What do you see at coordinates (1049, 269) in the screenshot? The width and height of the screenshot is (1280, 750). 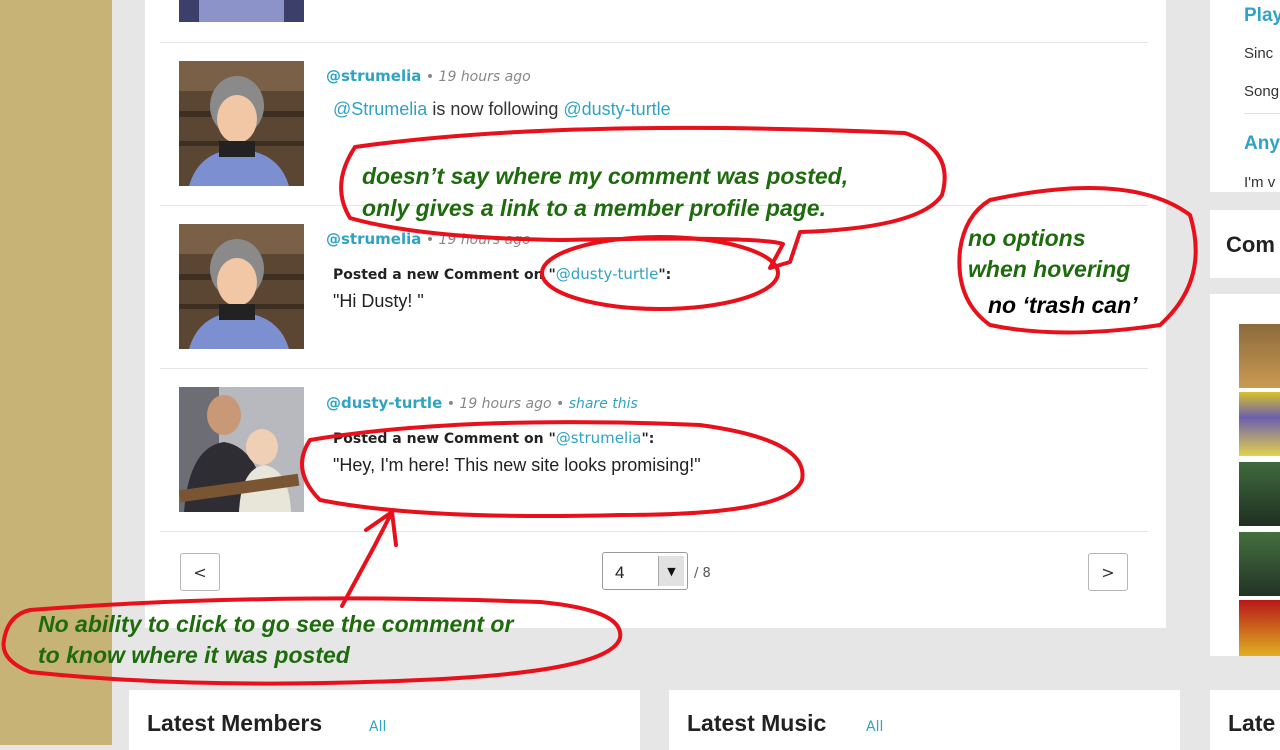 I see `annotation-note: when hovering` at bounding box center [1049, 269].